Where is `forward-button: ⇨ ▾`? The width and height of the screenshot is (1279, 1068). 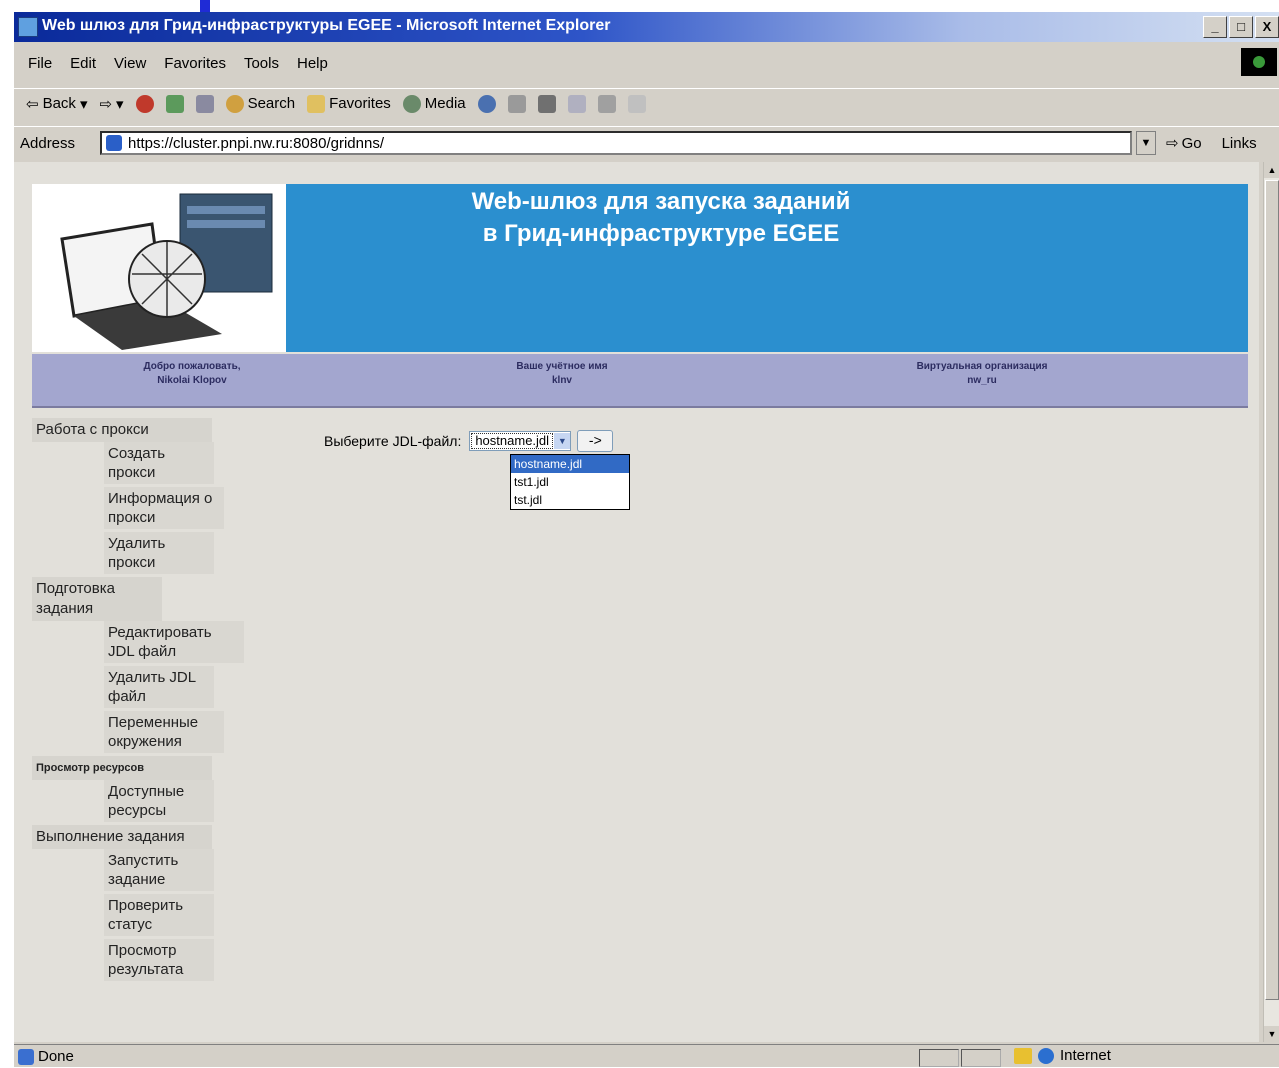
forward-button: ⇨ ▾ is located at coordinates (111, 104).